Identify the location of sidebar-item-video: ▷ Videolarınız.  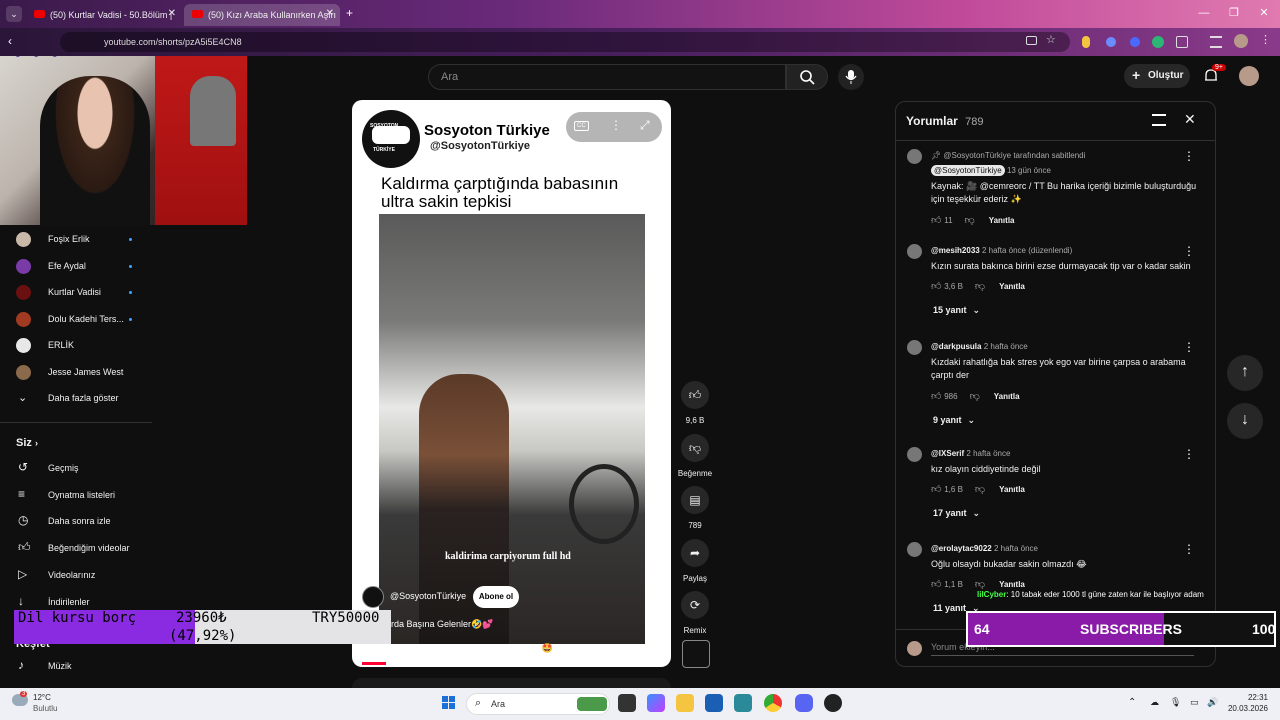
(81, 576).